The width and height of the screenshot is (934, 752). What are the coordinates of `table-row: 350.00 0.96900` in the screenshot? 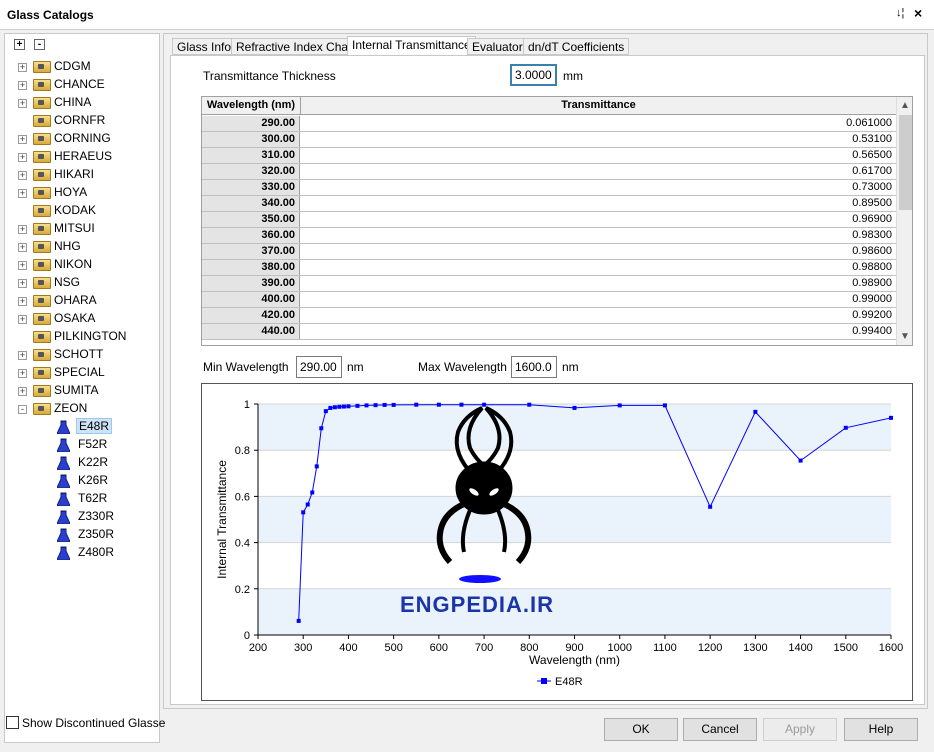 It's located at (549, 220).